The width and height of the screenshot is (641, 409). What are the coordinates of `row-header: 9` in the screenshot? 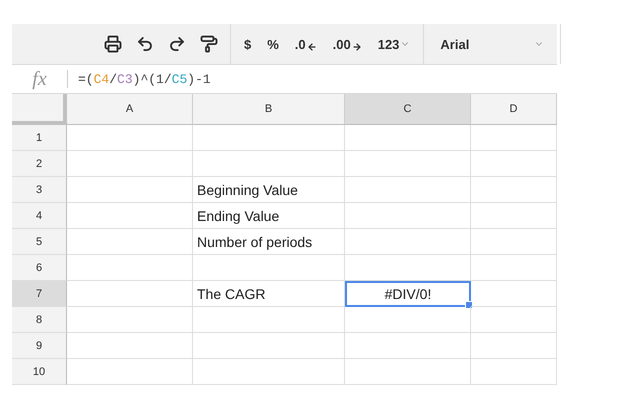 It's located at (39, 346).